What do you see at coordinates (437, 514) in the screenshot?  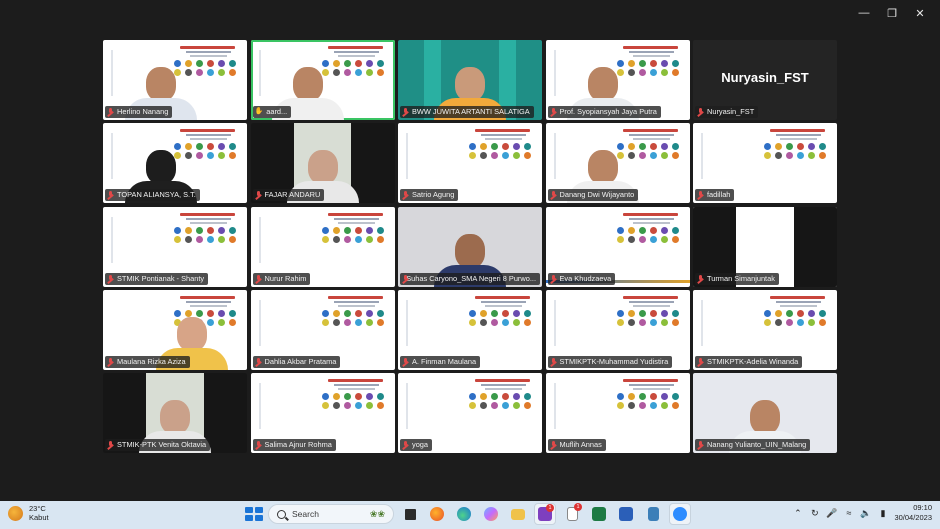 I see `firefox-icon` at bounding box center [437, 514].